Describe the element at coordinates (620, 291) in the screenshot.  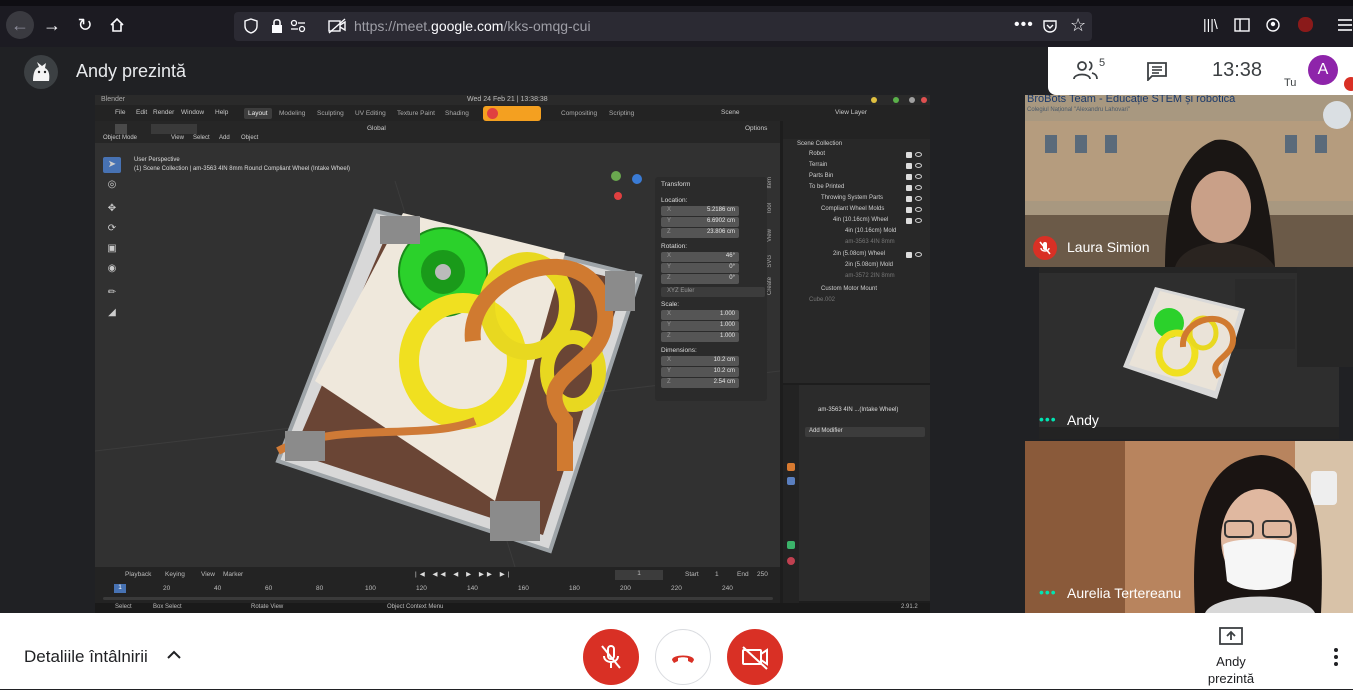
I see `roller-top-right` at that location.